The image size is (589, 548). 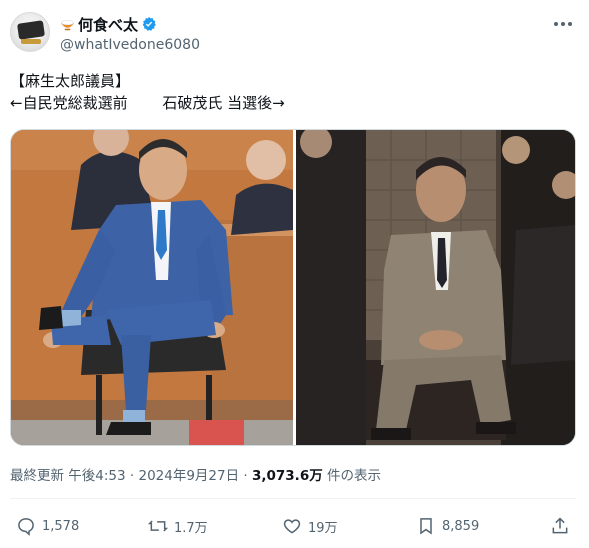 I want to click on retweet-button: 1.7万, so click(x=178, y=526).